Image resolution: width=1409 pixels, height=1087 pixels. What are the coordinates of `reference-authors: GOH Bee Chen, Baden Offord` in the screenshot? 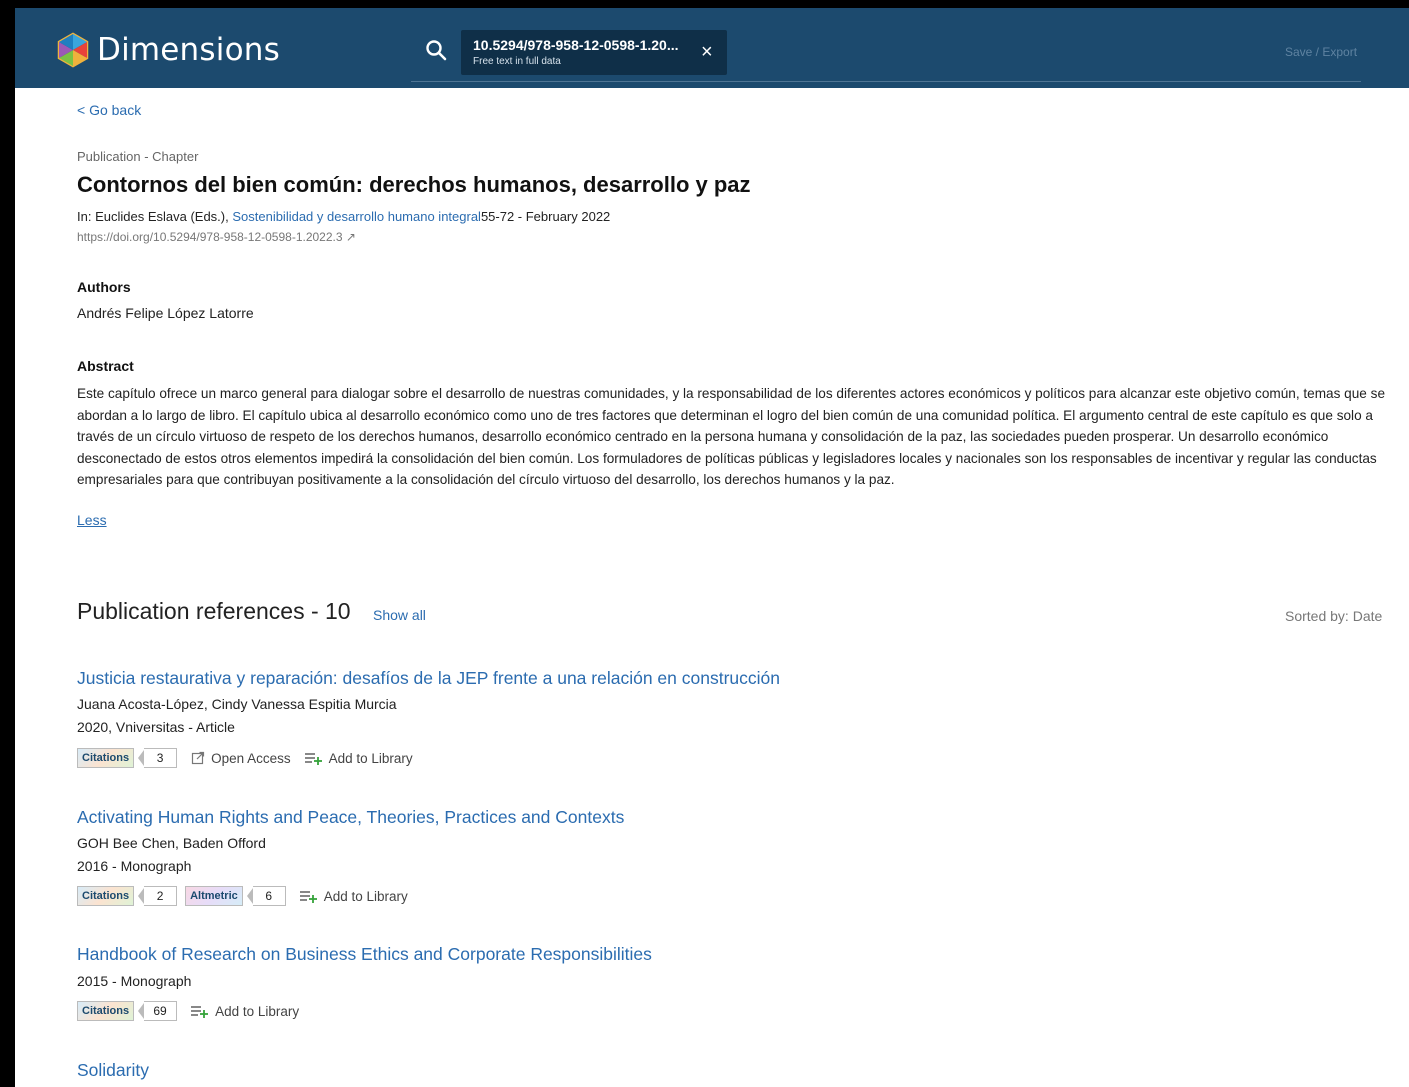 It's located at (171, 843).